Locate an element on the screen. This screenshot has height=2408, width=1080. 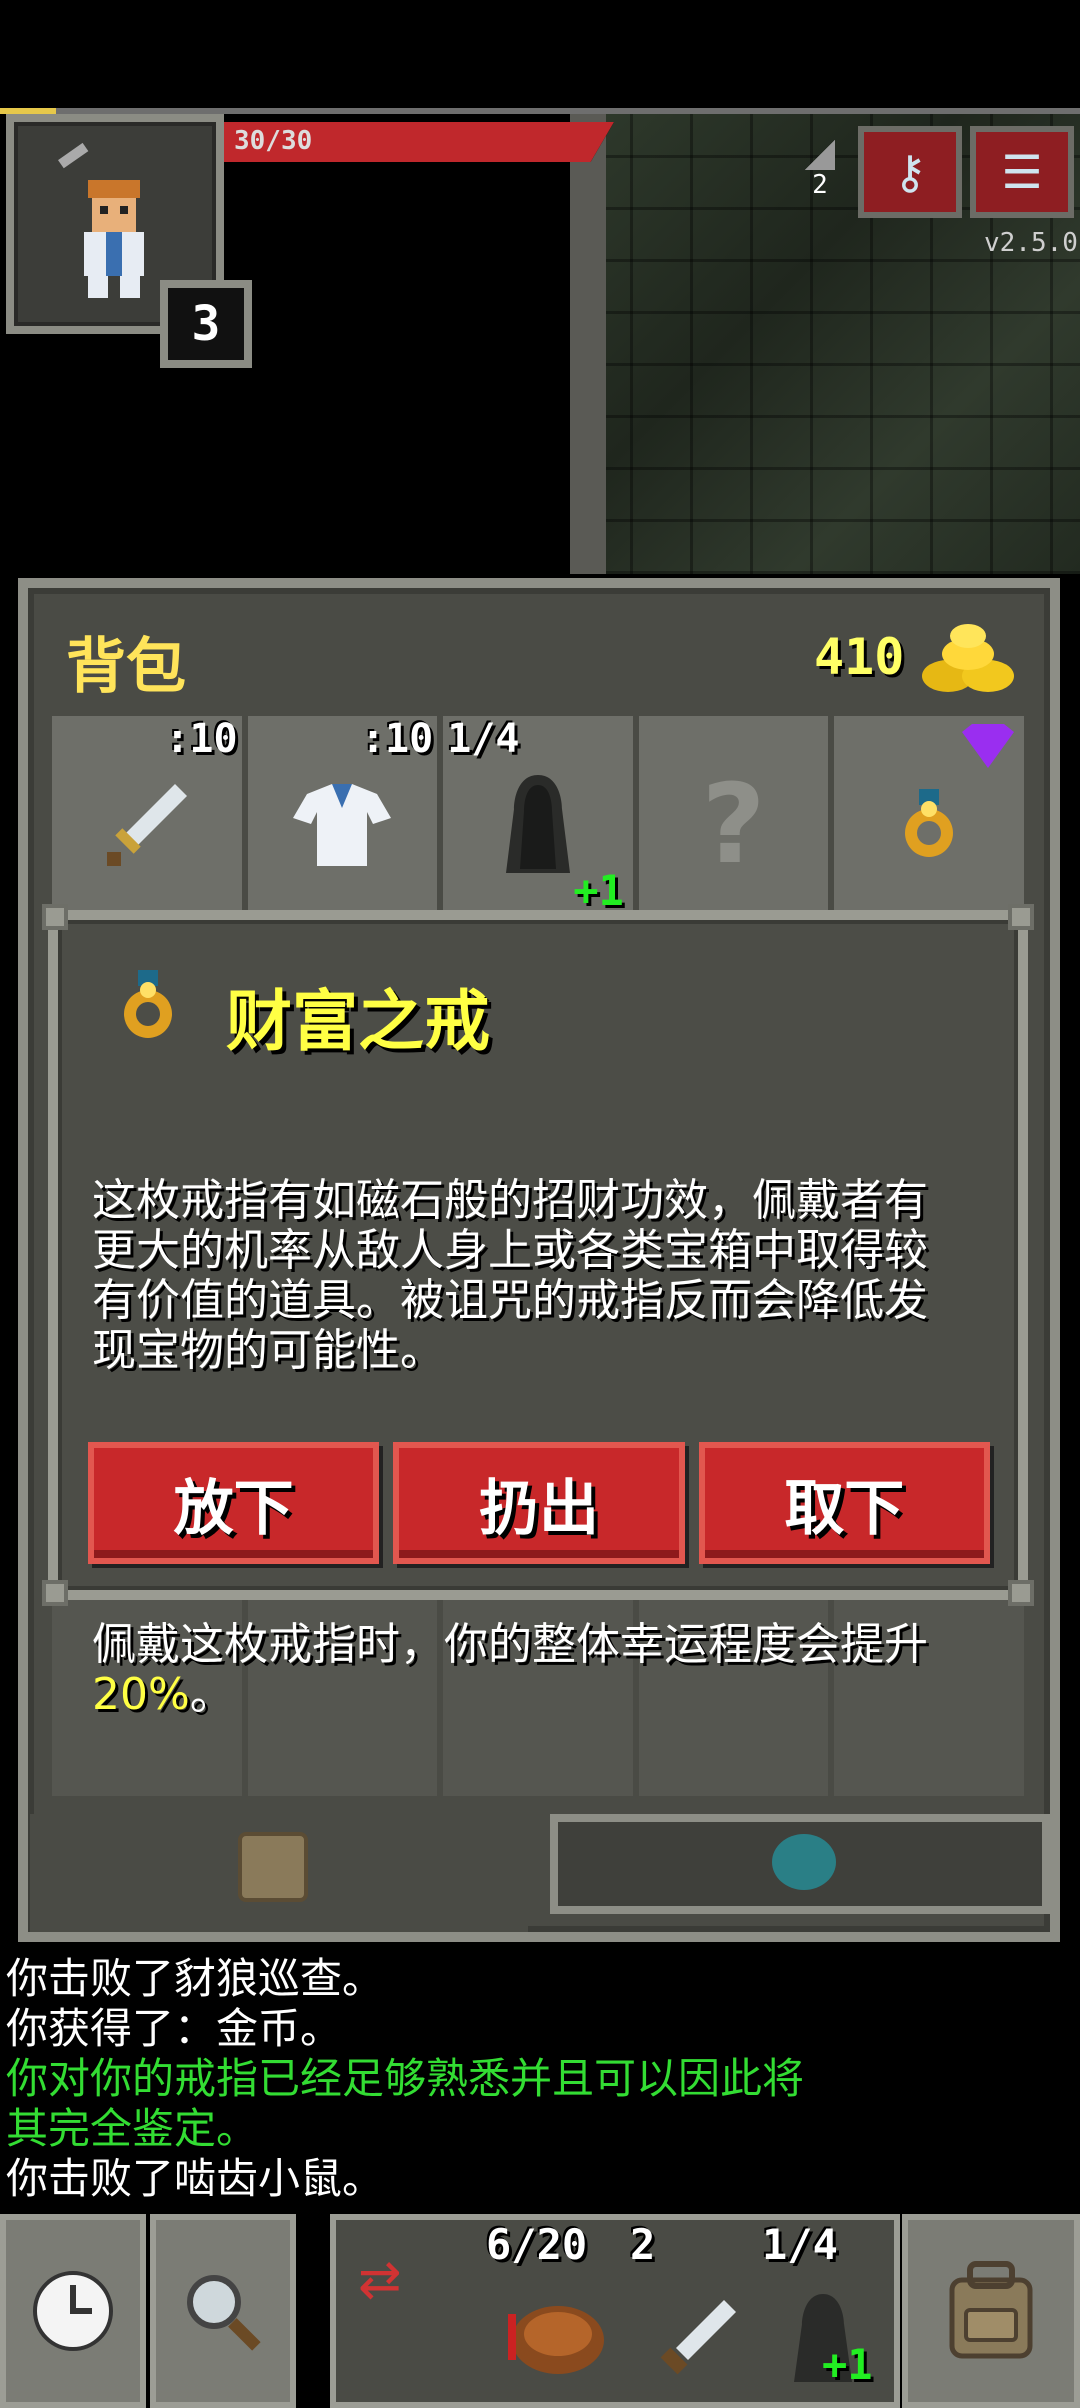
log-line: 你对你的戒指已经足够熟悉并且可以因此将 其完全鉴定。 is located at coordinates (405, 2103).